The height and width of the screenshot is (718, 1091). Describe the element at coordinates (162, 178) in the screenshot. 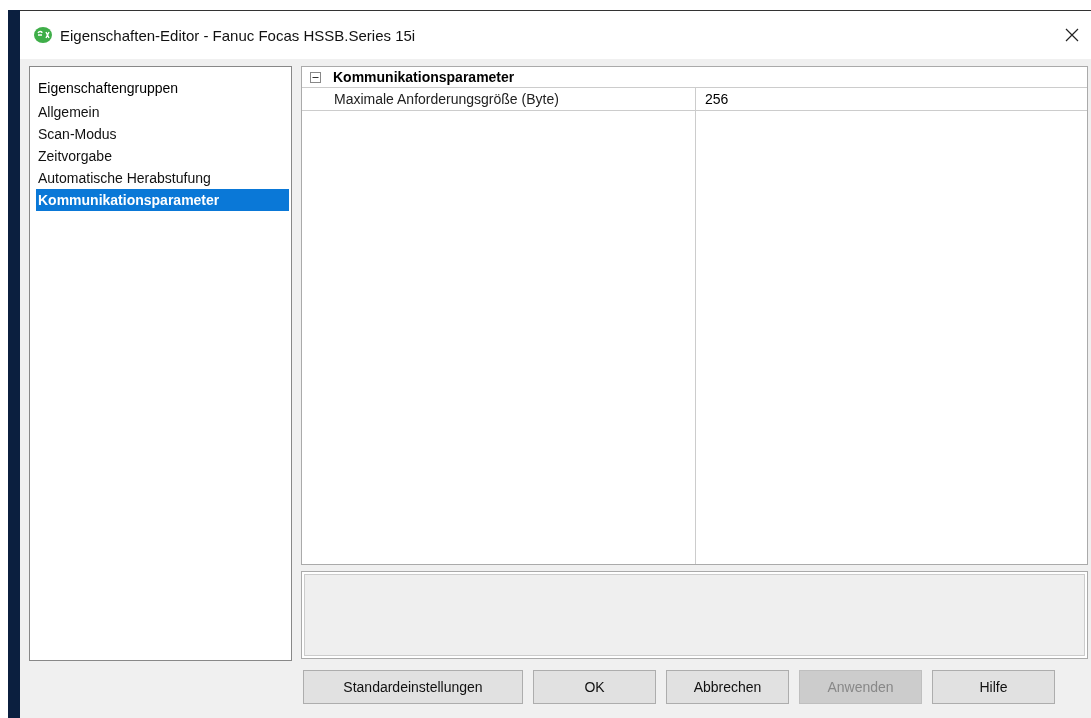

I see `group-item: Automatische Herabstufung` at that location.